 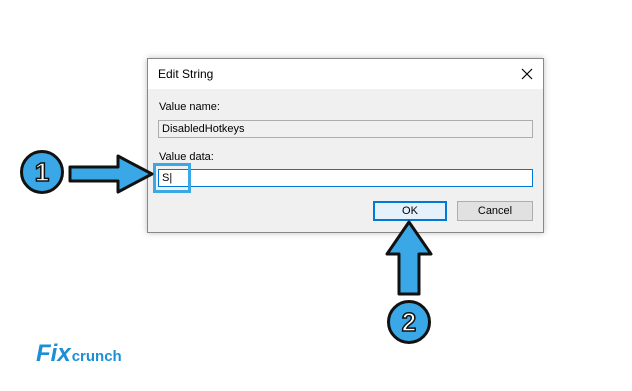 I want to click on value-name-field: DisabledHotkeys, so click(x=345, y=129).